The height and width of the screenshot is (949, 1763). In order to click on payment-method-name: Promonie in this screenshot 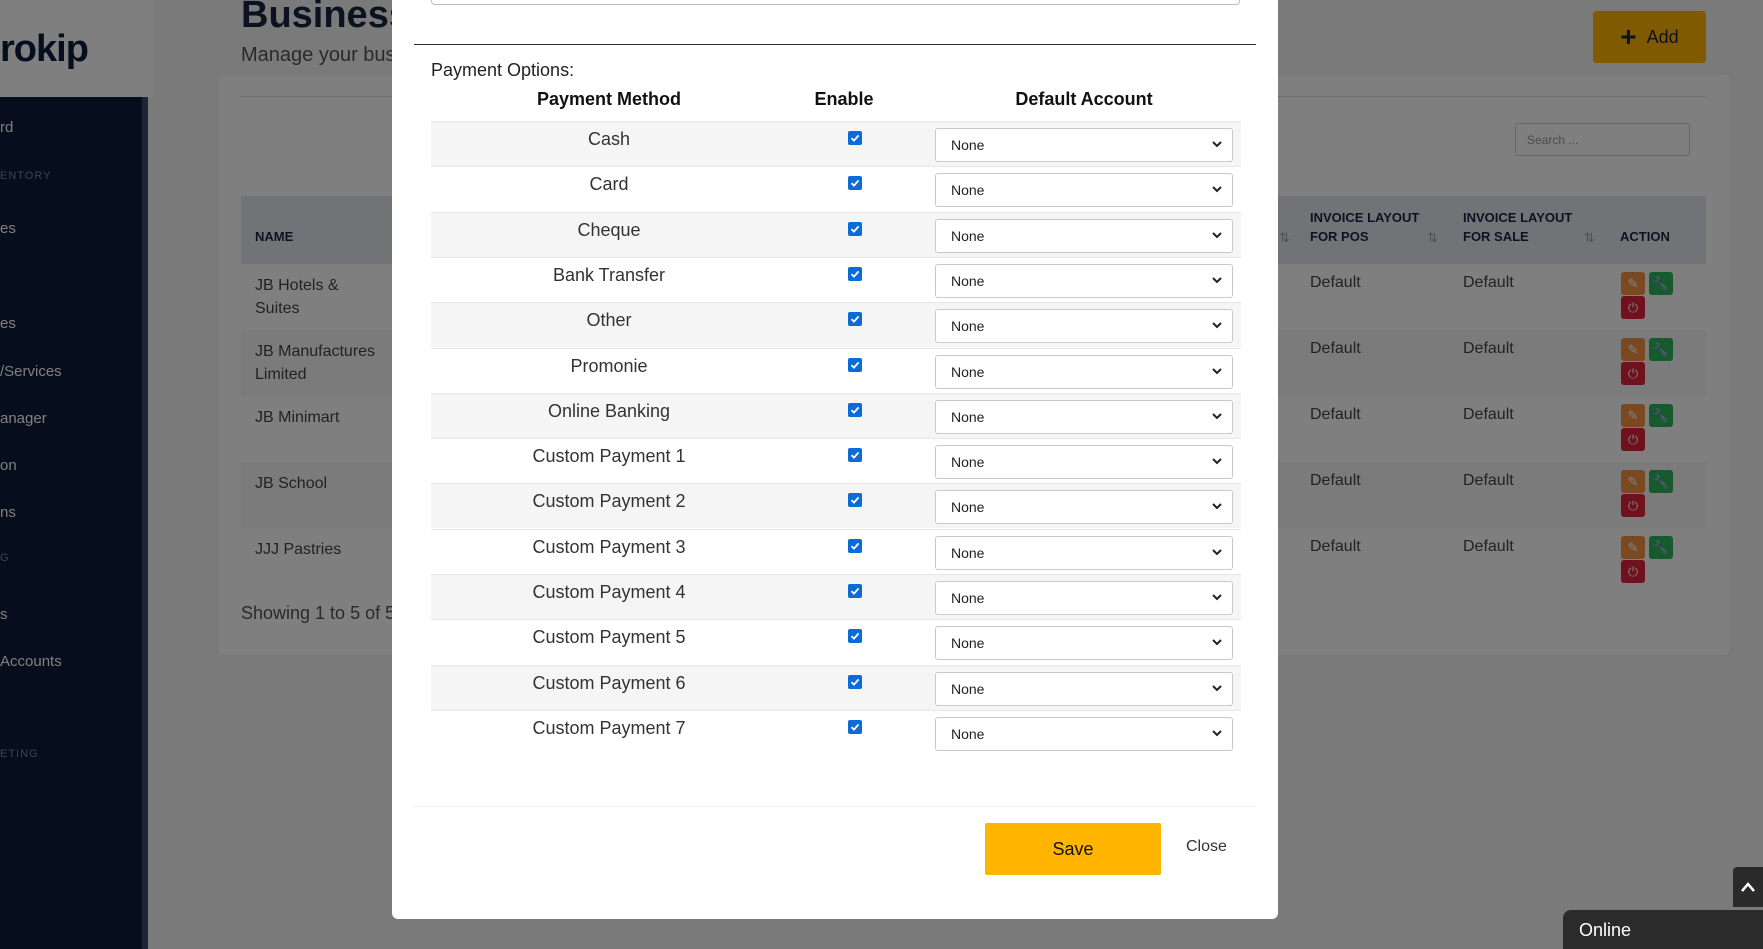, I will do `click(609, 365)`.